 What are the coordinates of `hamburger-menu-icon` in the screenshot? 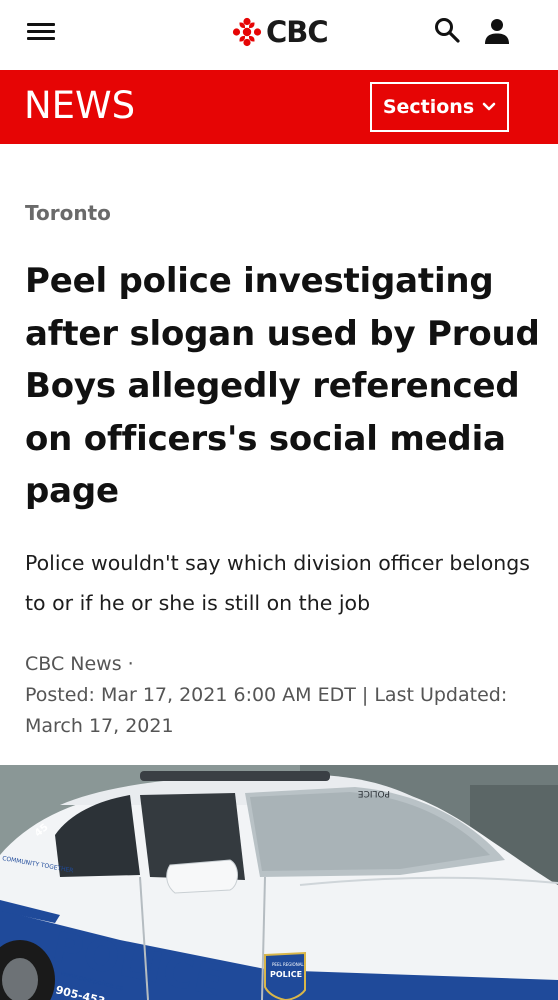 It's located at (41, 32).